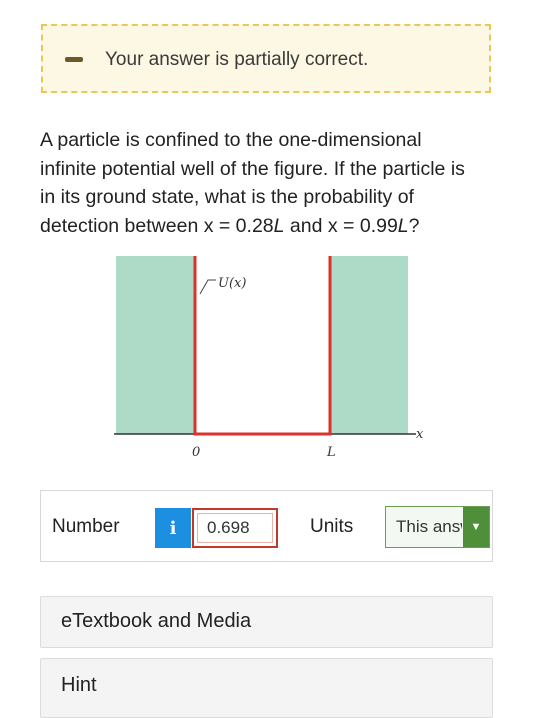  I want to click on minus-icon, so click(74, 59).